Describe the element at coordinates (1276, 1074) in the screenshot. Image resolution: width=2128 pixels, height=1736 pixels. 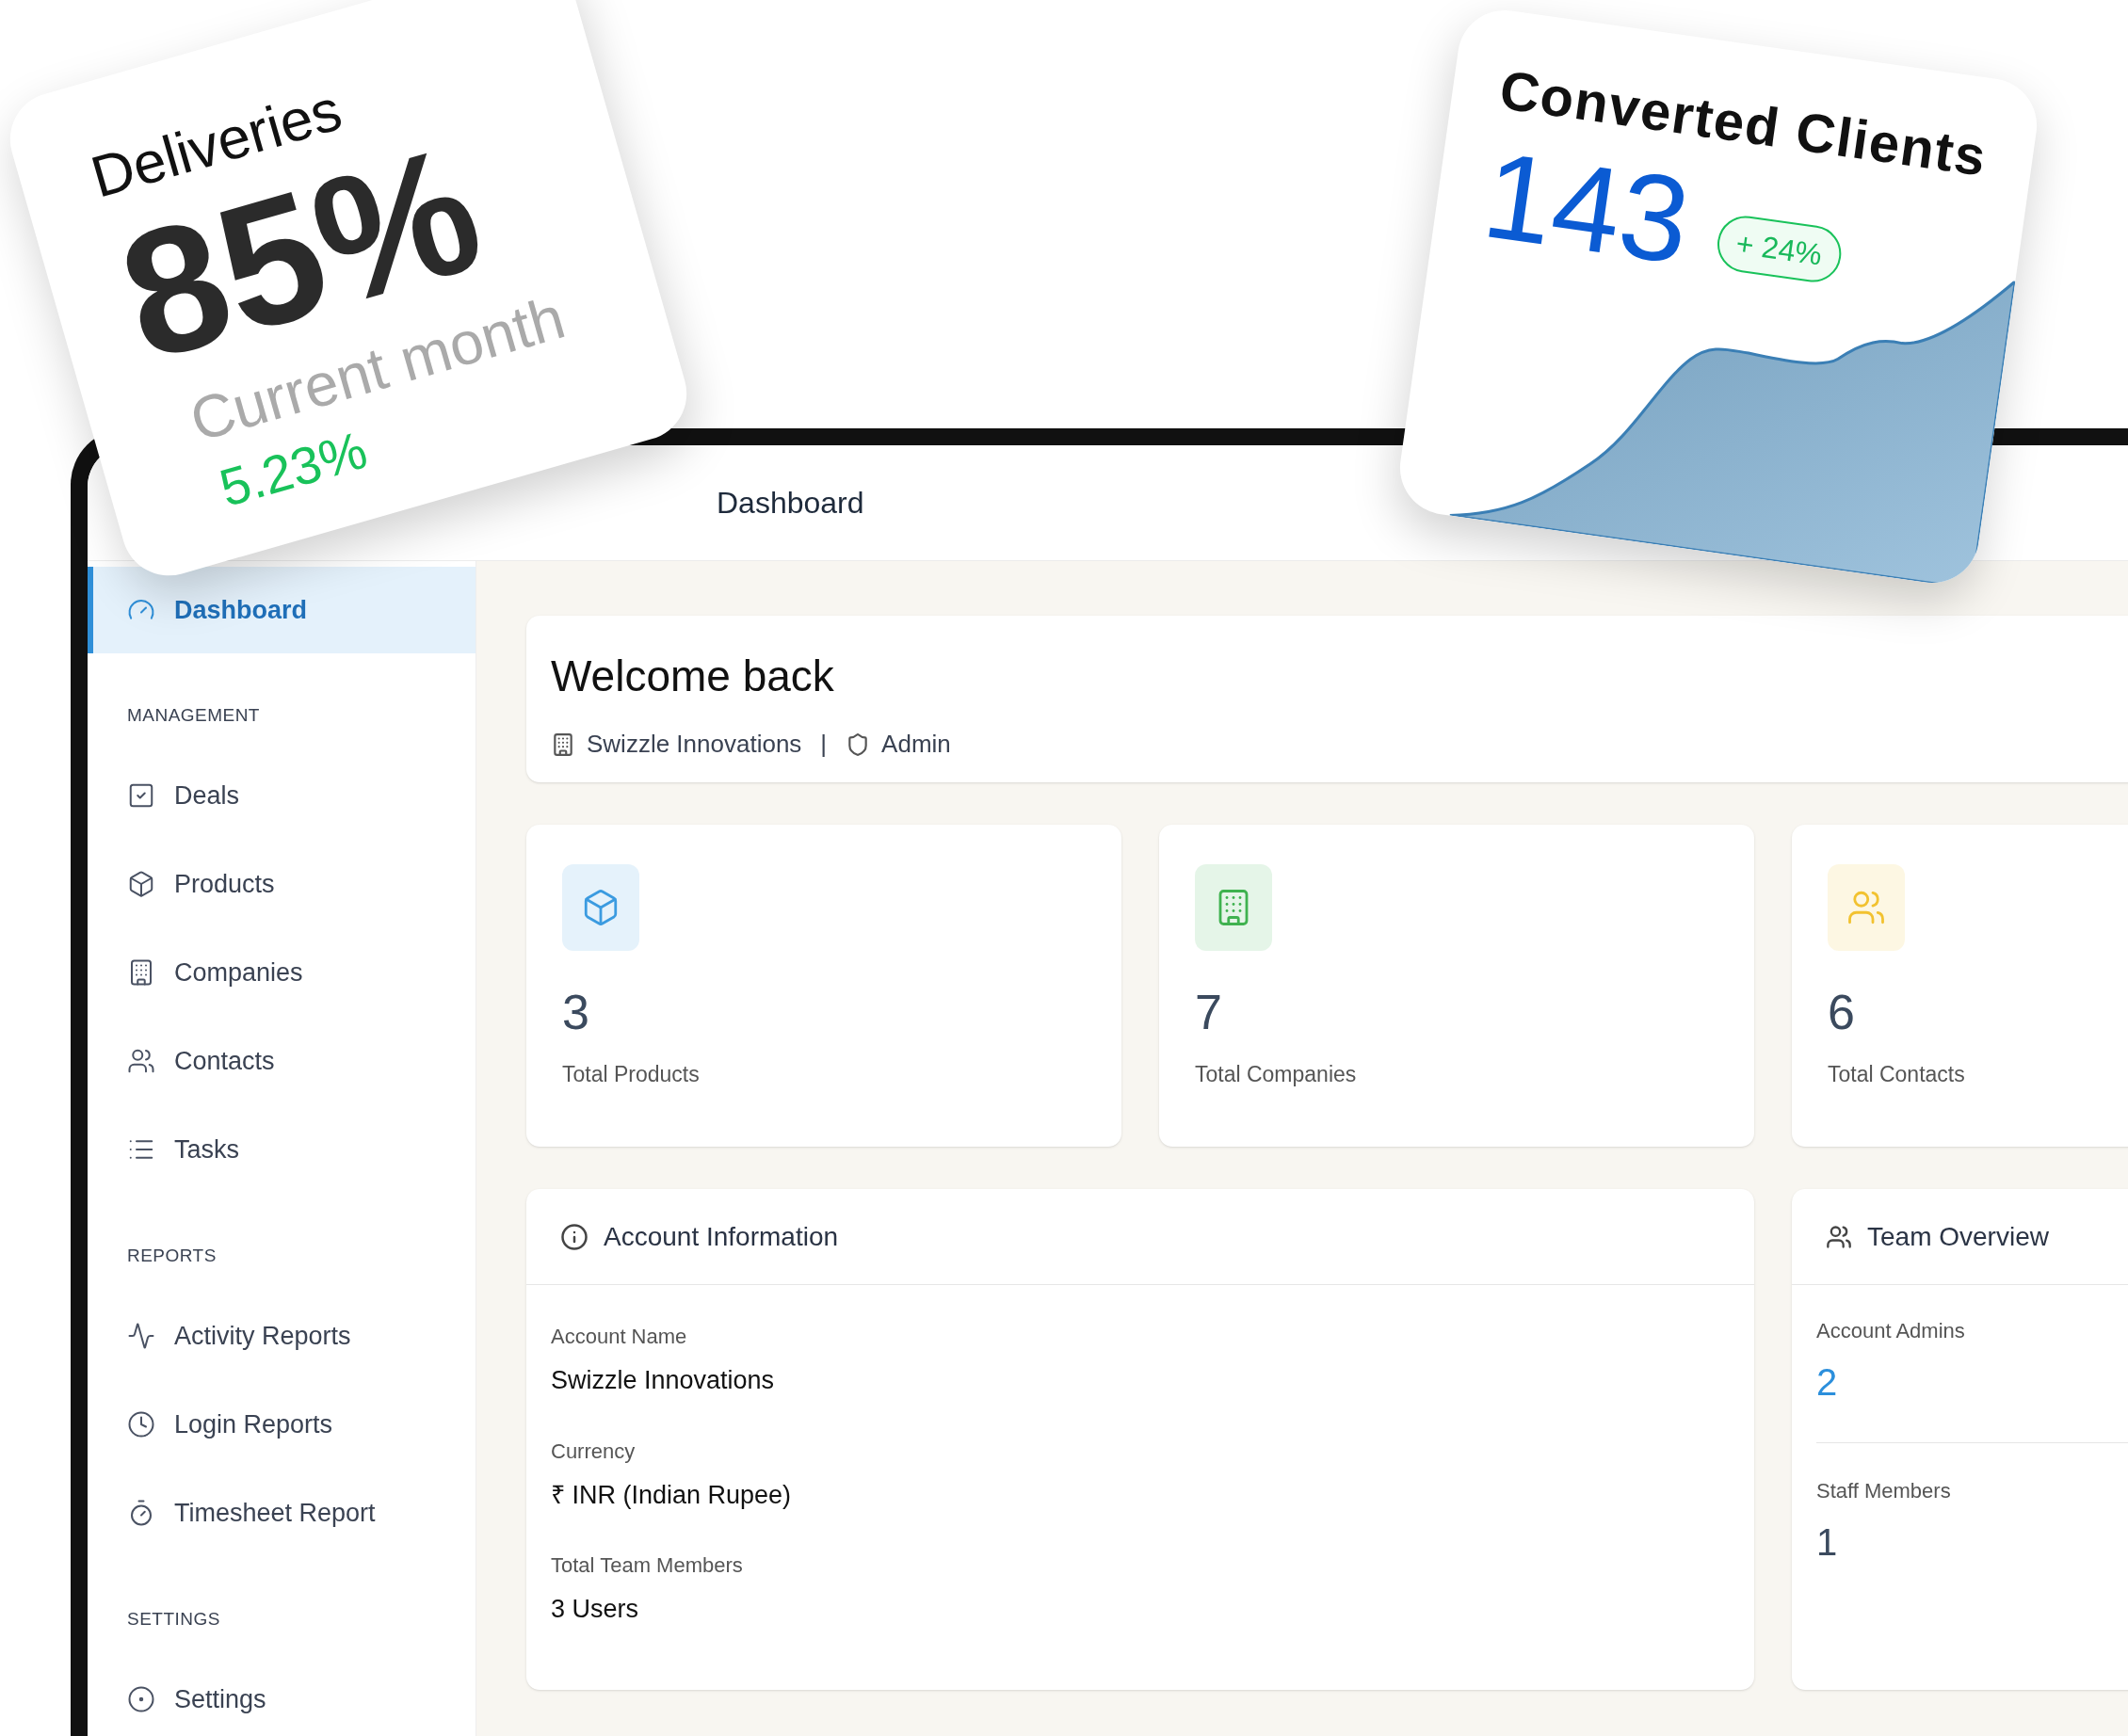
I see `stat-label: Total Companies` at that location.